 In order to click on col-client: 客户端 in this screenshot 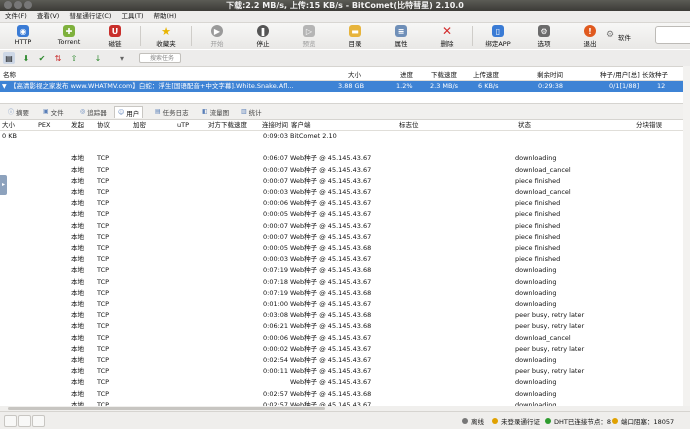, I will do `click(301, 125)`.